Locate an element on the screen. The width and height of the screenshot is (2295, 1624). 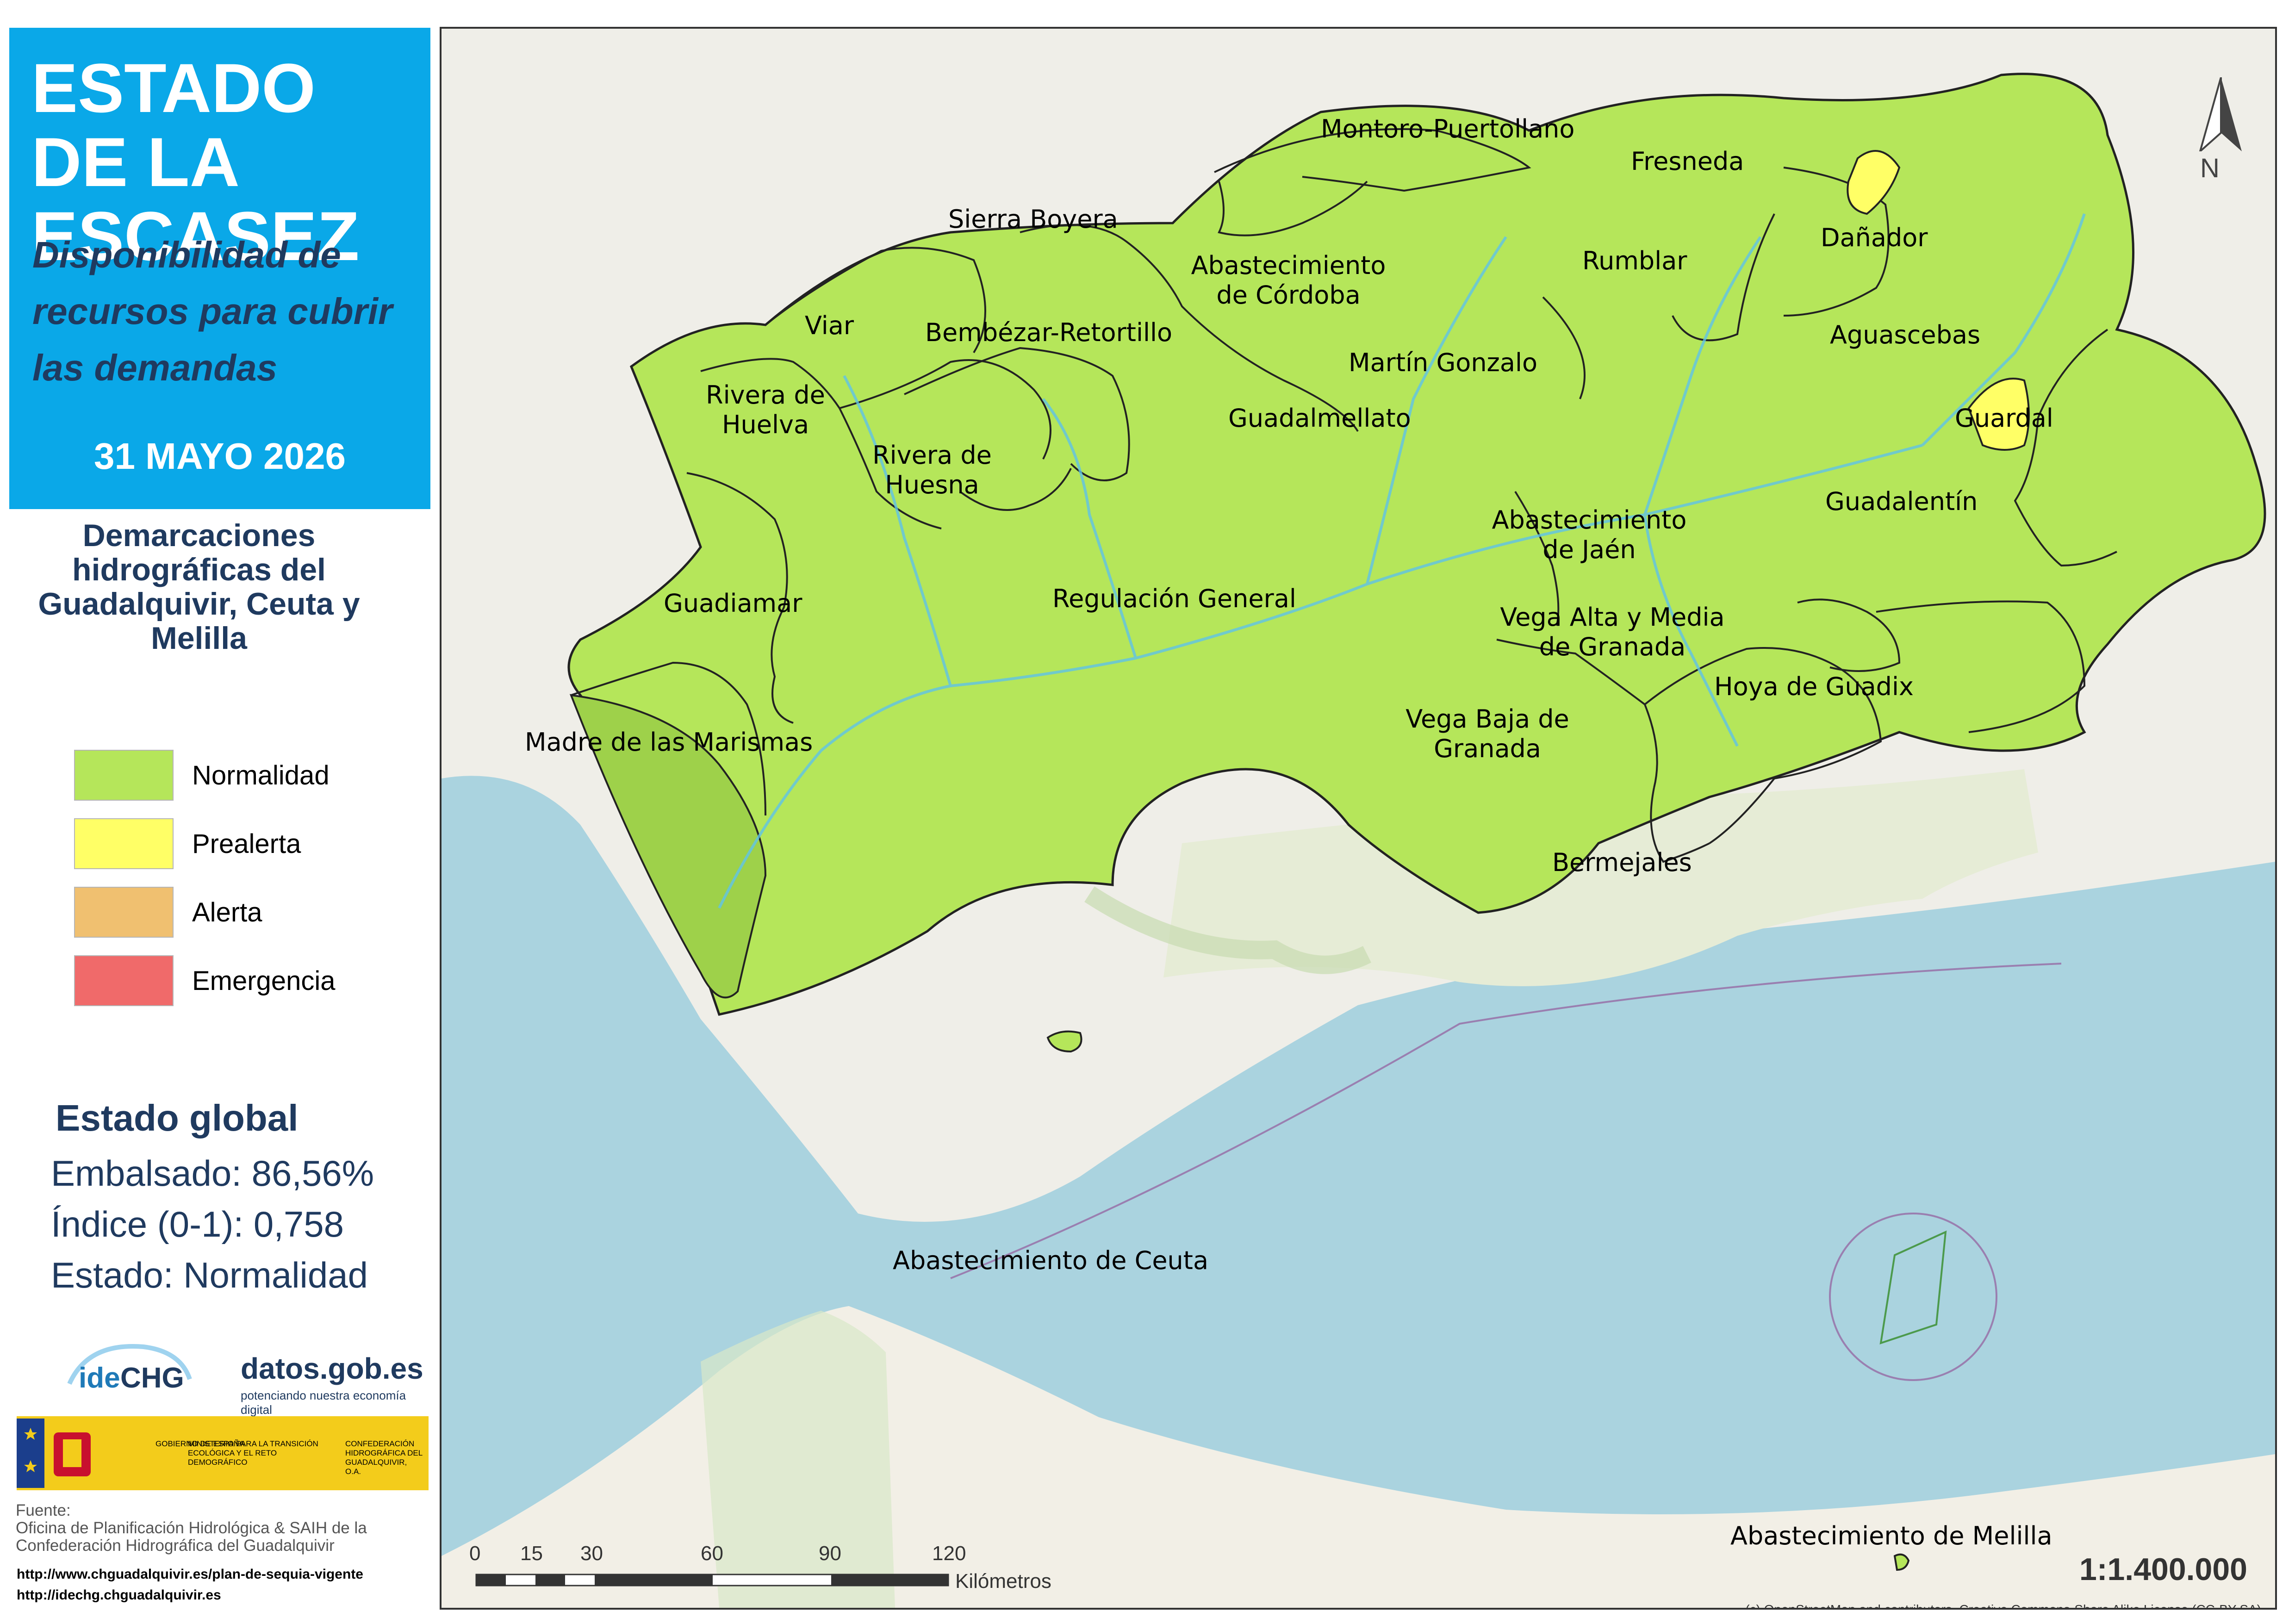
north-label: N is located at coordinates (2210, 168).